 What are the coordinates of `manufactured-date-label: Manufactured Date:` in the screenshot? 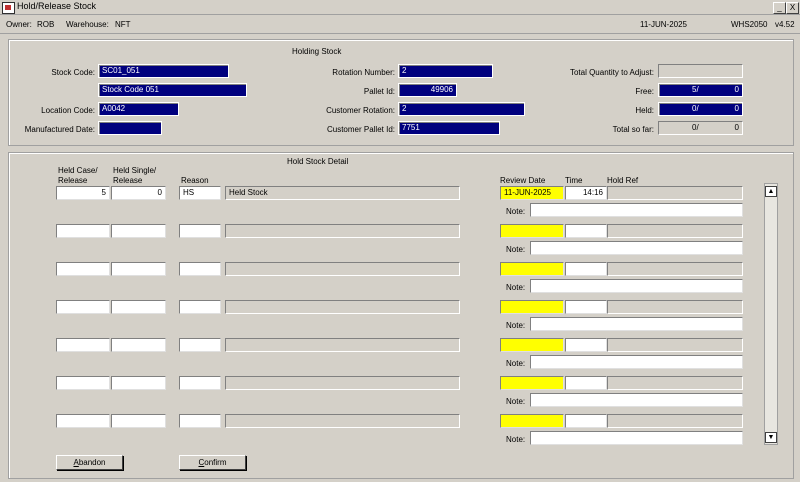 It's located at (59, 129).